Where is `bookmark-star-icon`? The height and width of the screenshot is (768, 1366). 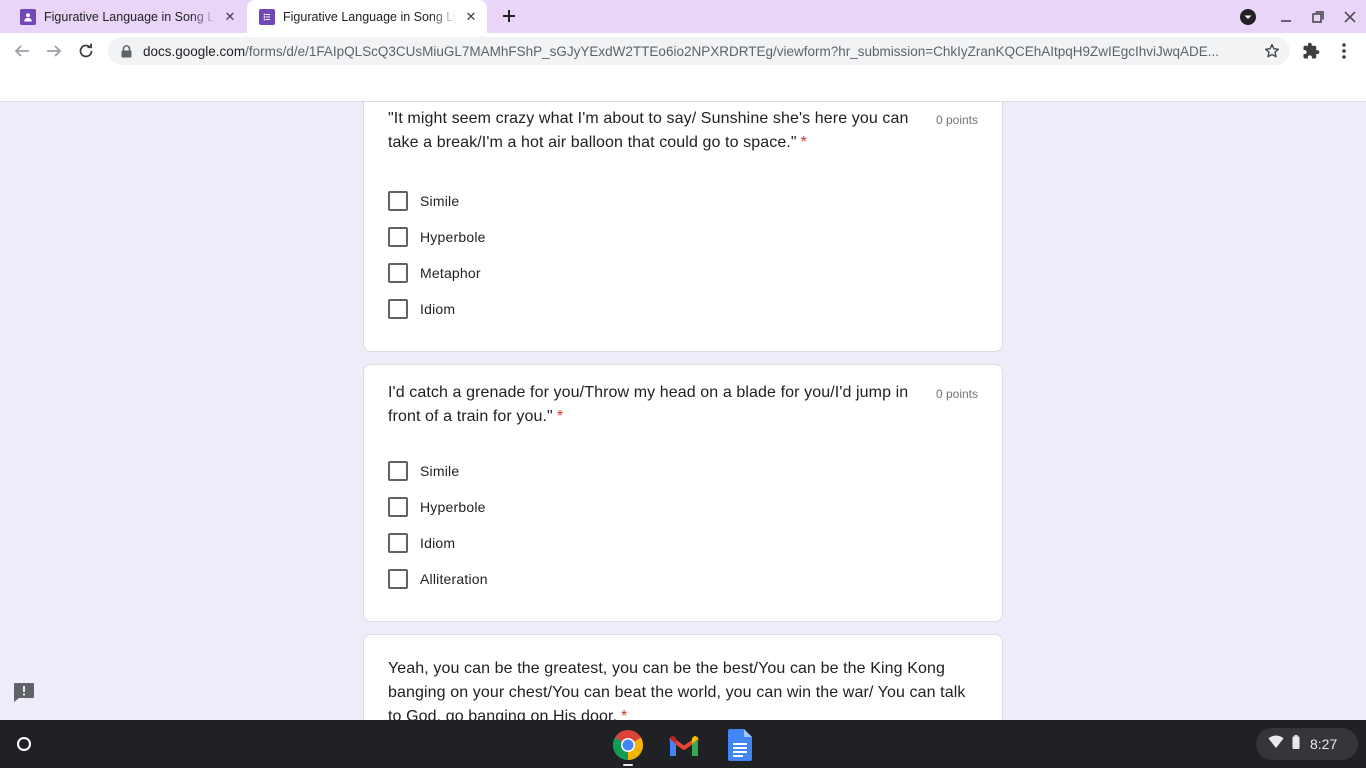
bookmark-star-icon is located at coordinates (1272, 51).